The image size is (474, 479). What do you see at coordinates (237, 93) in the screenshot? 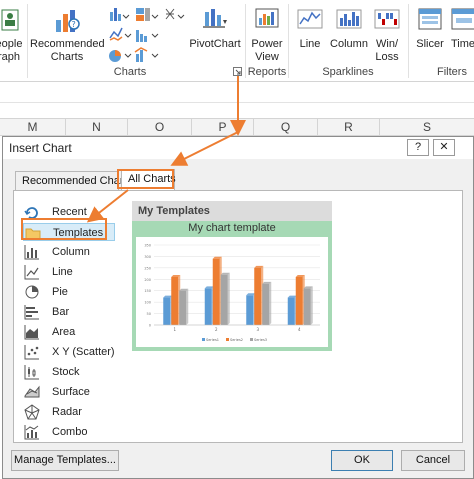
I see `formula-bar-area` at bounding box center [237, 93].